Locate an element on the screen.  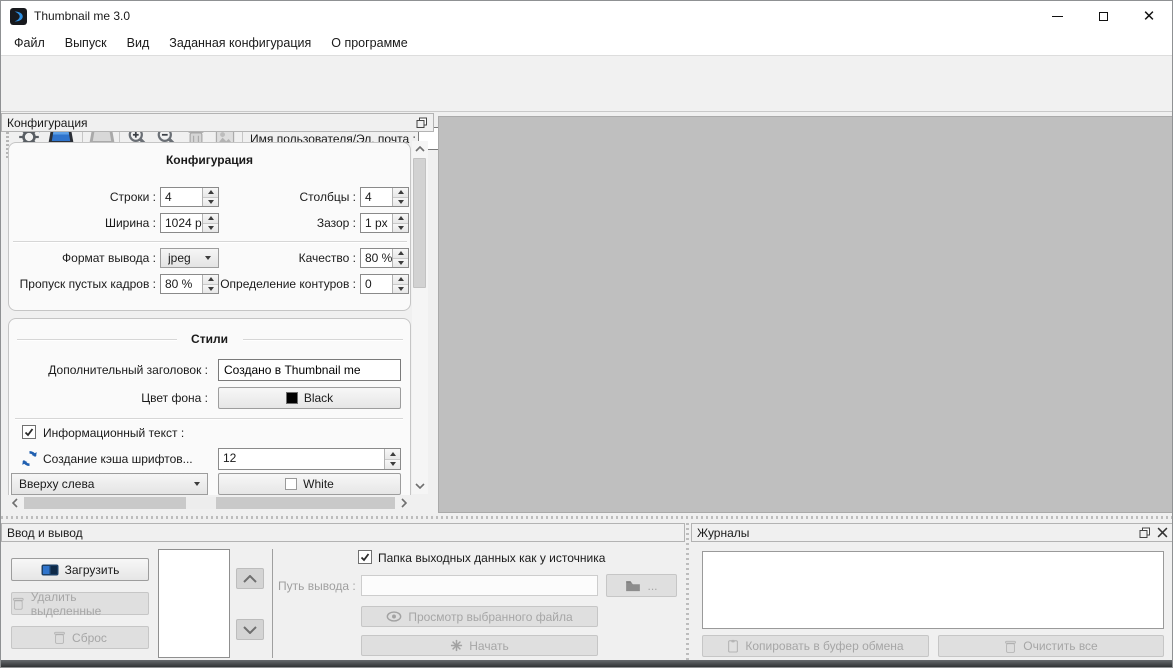
delete-selected-button: Удалить выделенные is located at coordinates (80, 604).